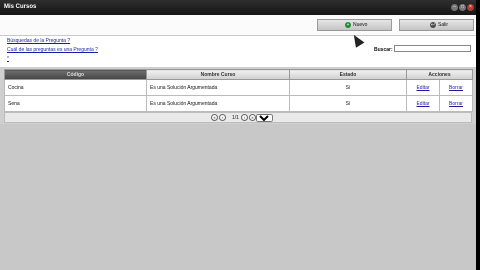 This screenshot has width=480, height=270. Describe the element at coordinates (252, 117) in the screenshot. I see `last-page-icon: »` at that location.